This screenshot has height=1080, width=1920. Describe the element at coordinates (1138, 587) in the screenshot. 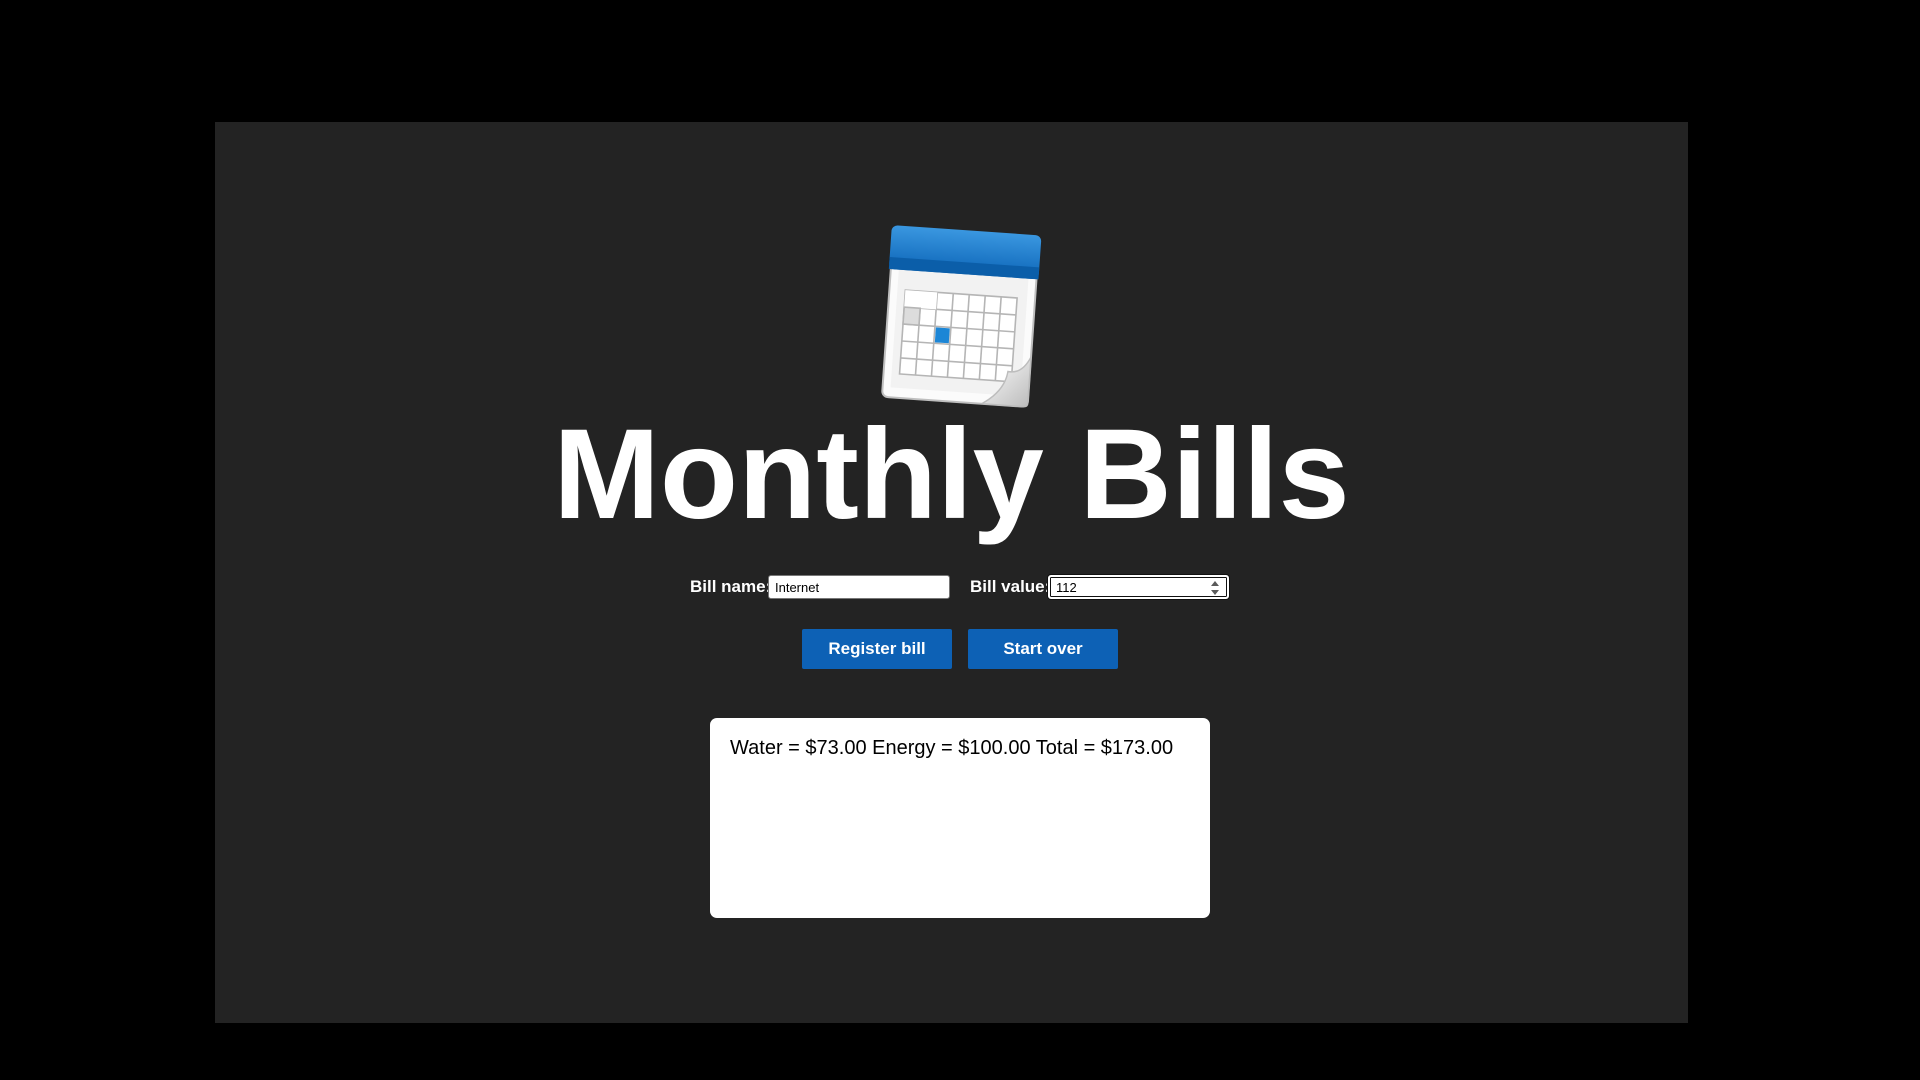

I see `bill-value-input` at that location.